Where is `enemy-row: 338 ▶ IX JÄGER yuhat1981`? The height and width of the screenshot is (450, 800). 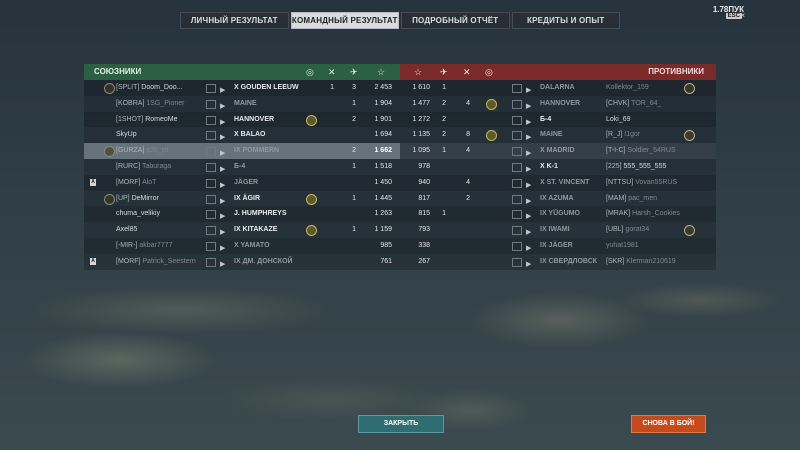 enemy-row: 338 ▶ IX JÄGER yuhat1981 is located at coordinates (558, 245).